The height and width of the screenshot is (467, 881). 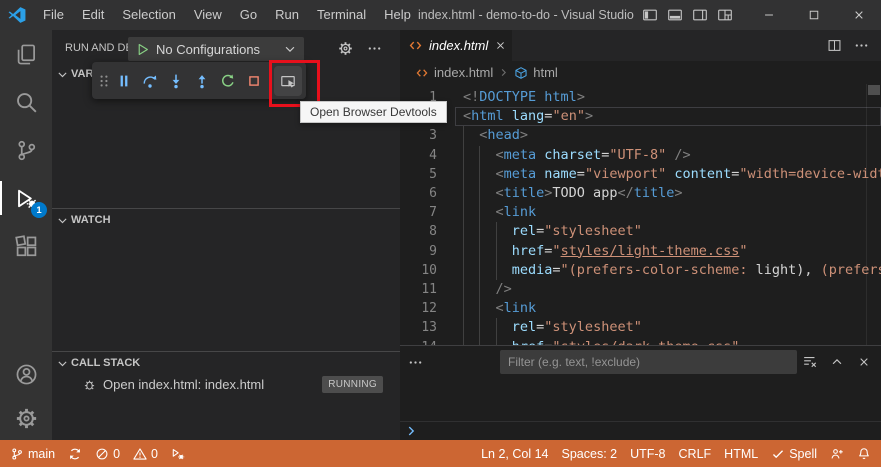 I want to click on line-number: 5, so click(x=418, y=174).